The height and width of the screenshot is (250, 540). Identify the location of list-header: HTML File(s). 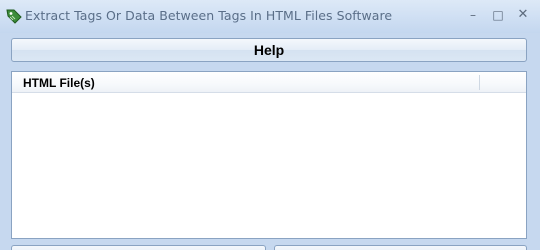
(269, 82).